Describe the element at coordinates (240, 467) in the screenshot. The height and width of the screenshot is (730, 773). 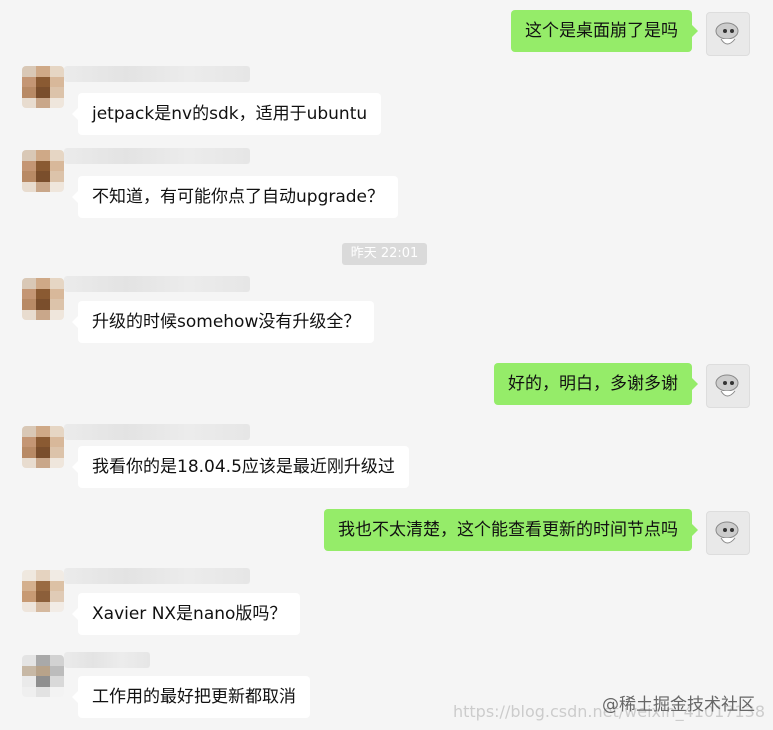
I see `message-bubble: 我看你的是18.04.5应该是最近刚升级过` at that location.